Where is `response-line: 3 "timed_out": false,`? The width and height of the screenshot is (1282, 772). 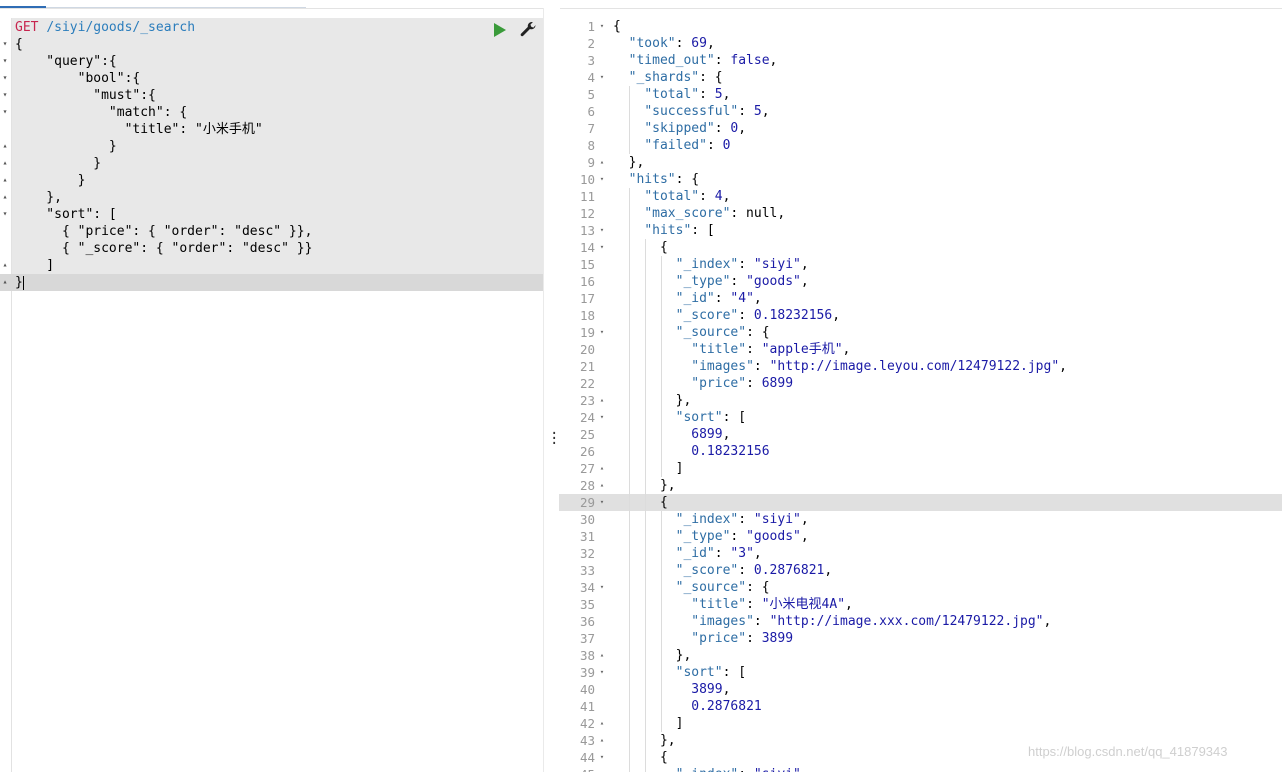 response-line: 3 "timed_out": false, is located at coordinates (920, 60).